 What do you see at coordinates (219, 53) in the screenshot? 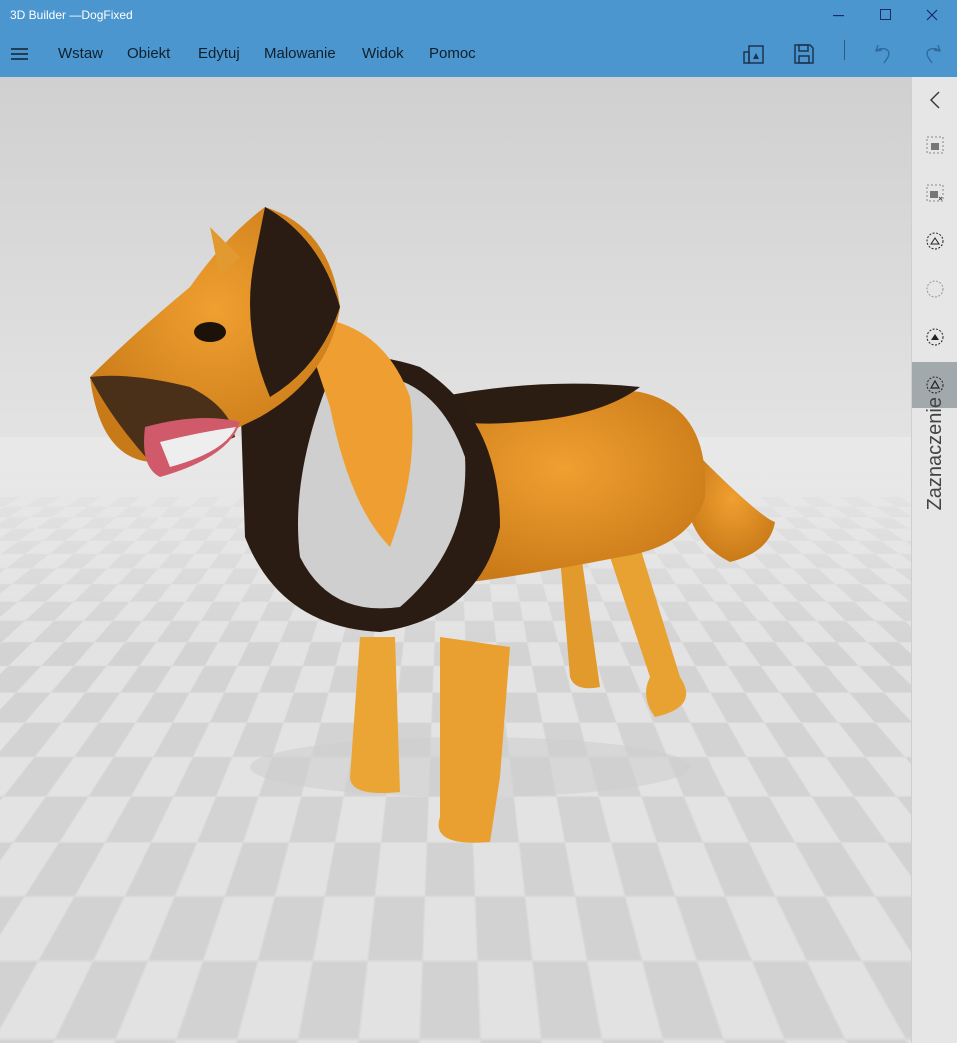
I see `menu-edytuj: Edytuj` at bounding box center [219, 53].